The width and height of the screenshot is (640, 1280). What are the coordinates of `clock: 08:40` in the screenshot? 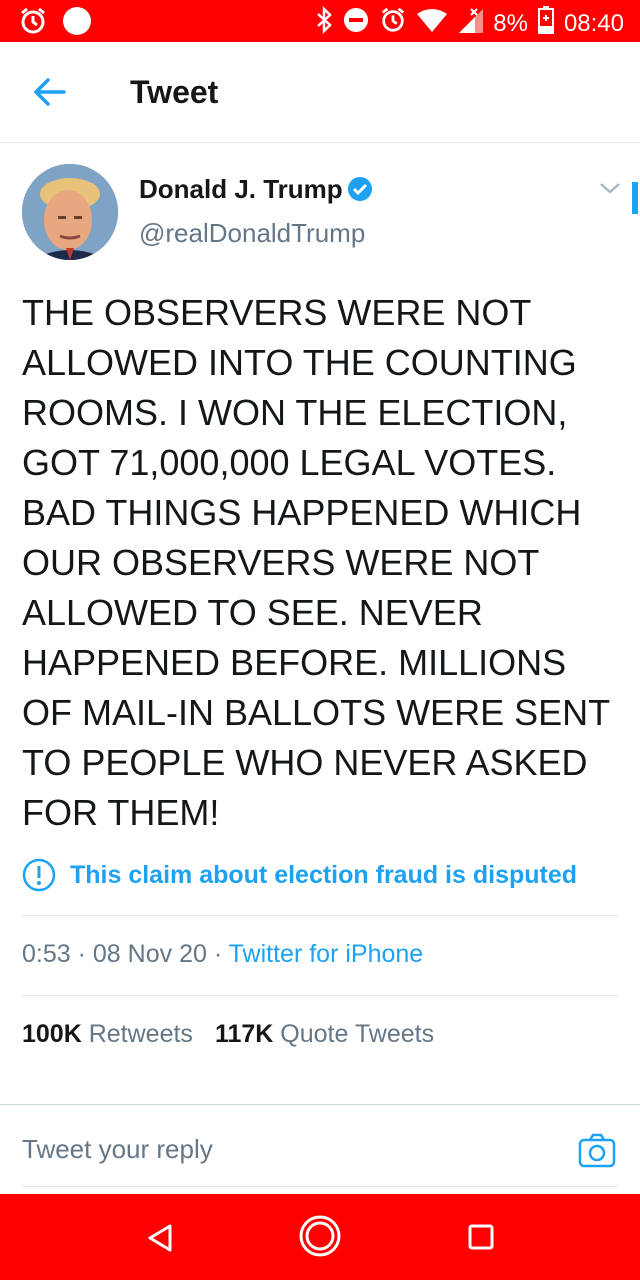 It's located at (593, 23).